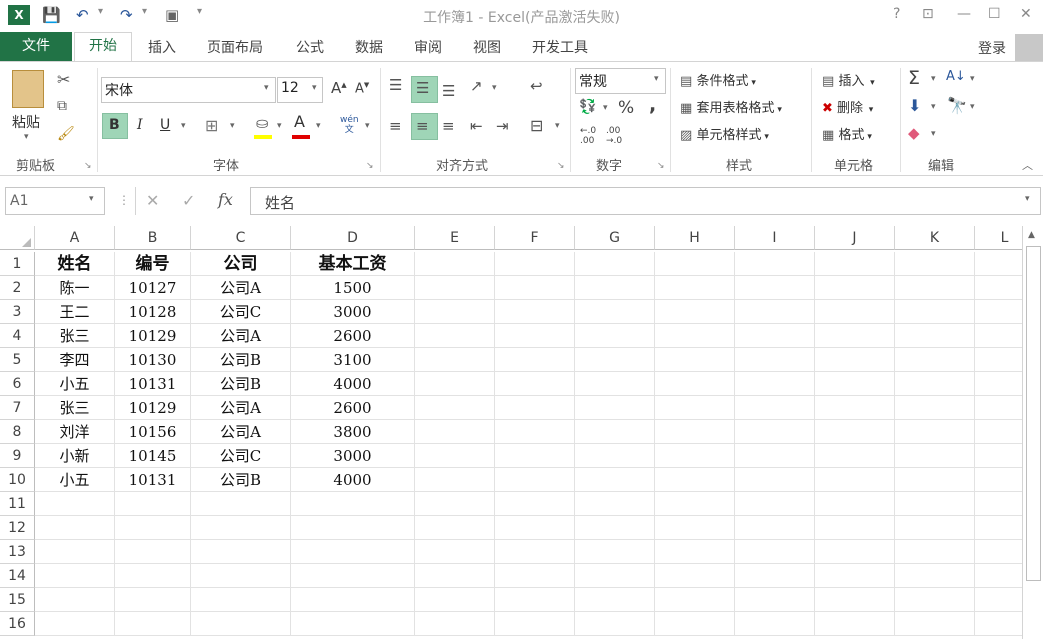  What do you see at coordinates (241, 384) in the screenshot?
I see `cell-C6: 公司B` at bounding box center [241, 384].